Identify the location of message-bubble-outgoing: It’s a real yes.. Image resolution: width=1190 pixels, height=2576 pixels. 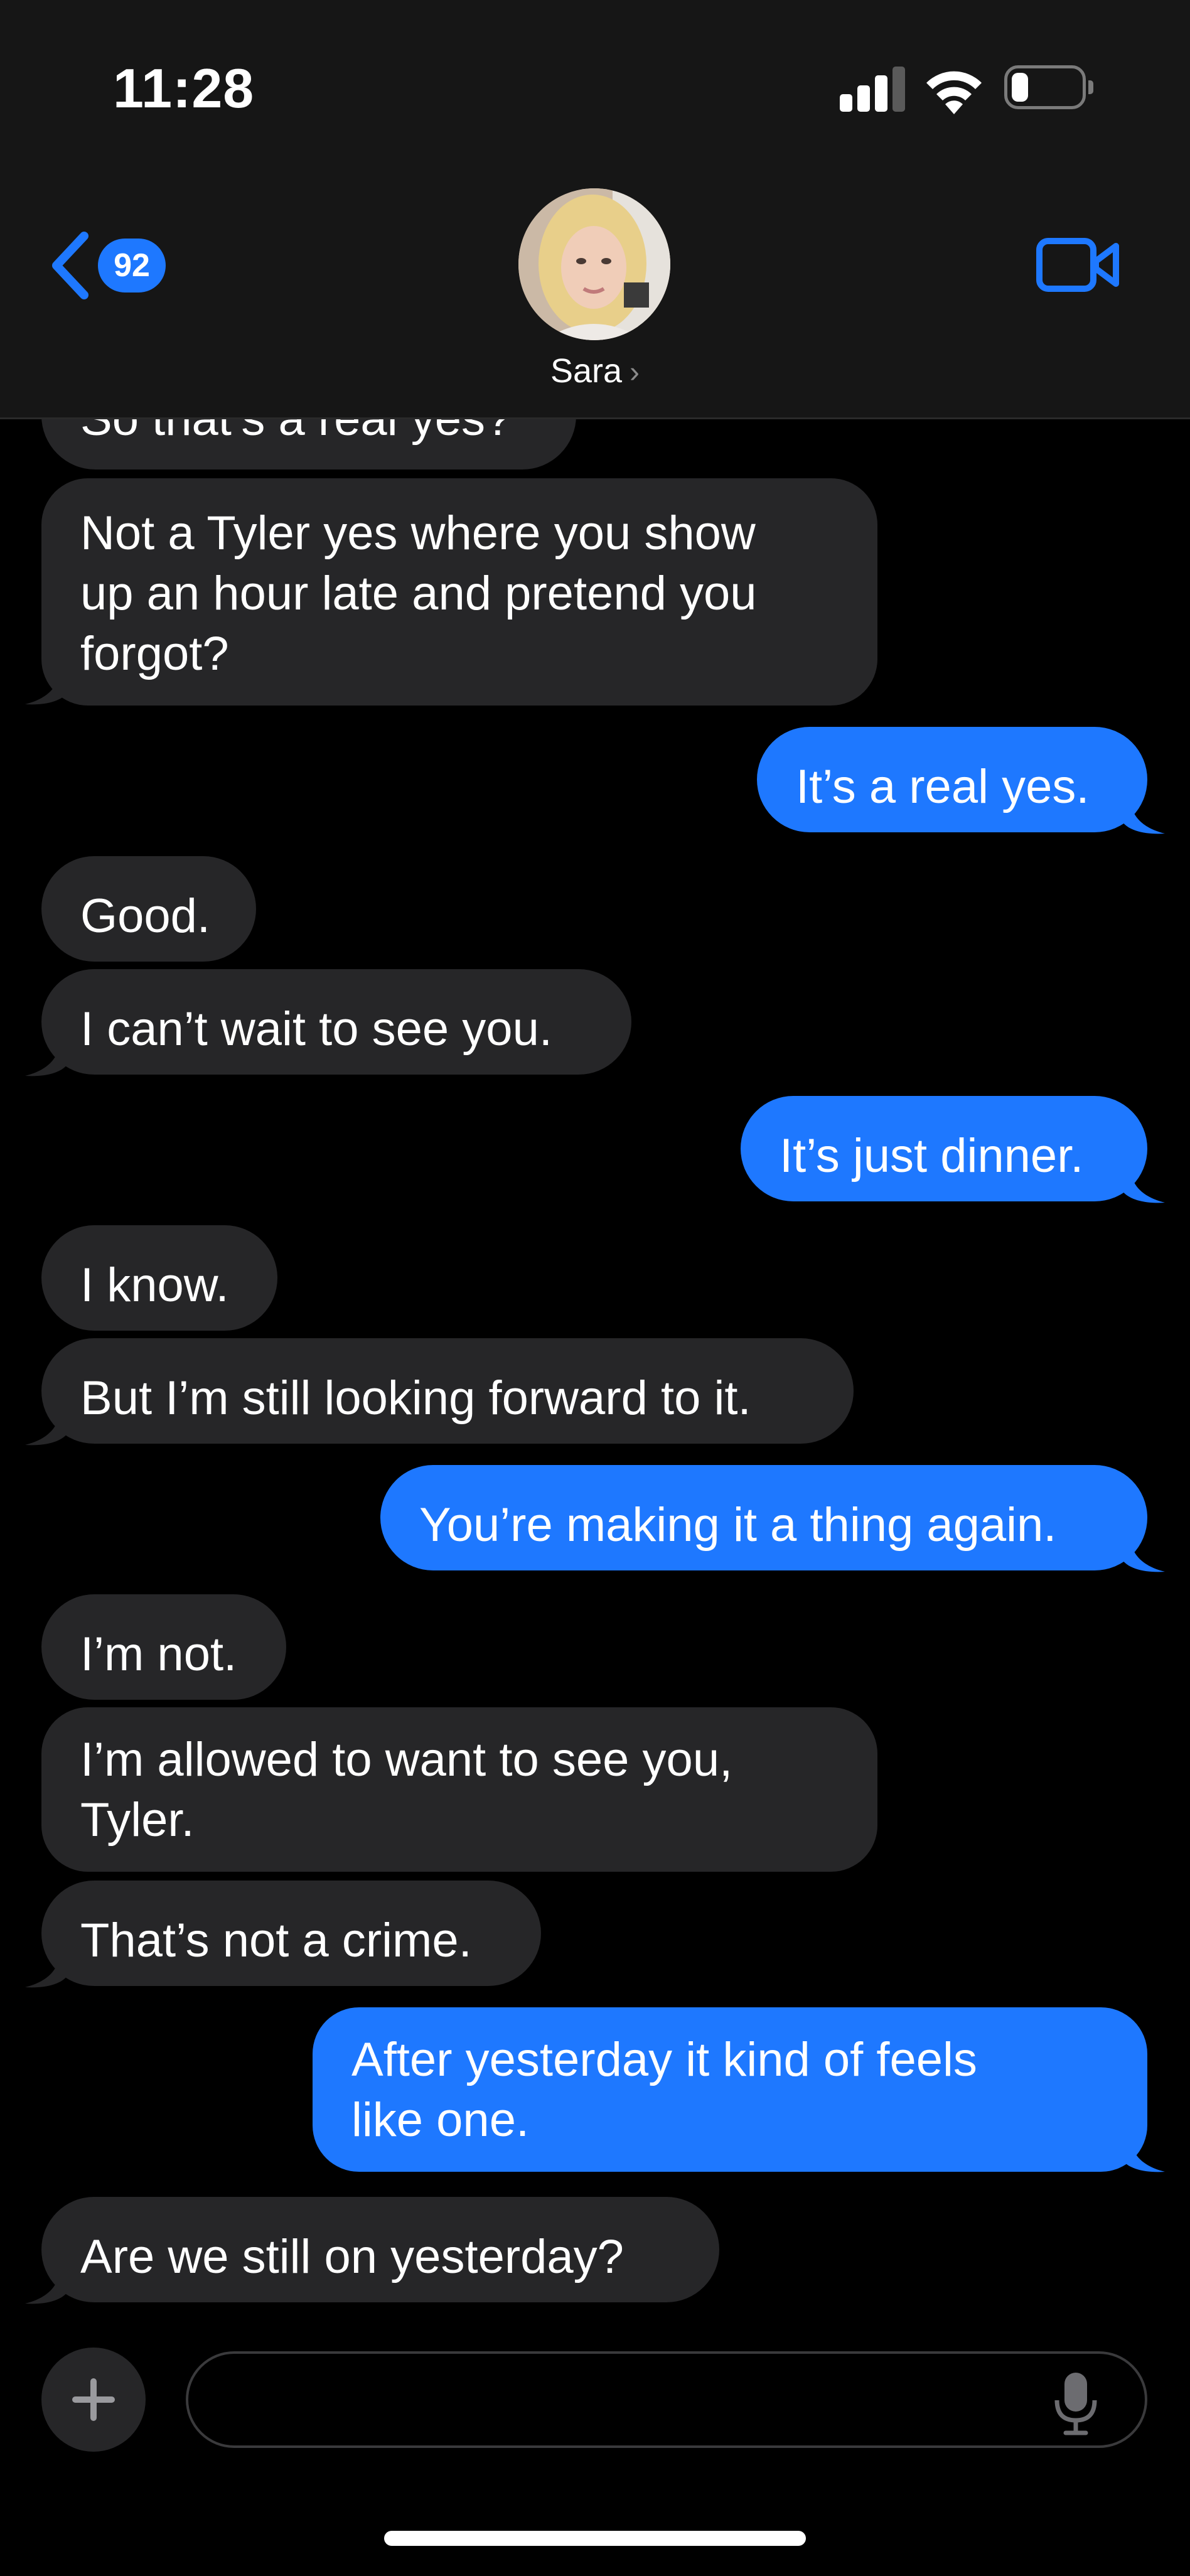
(952, 779).